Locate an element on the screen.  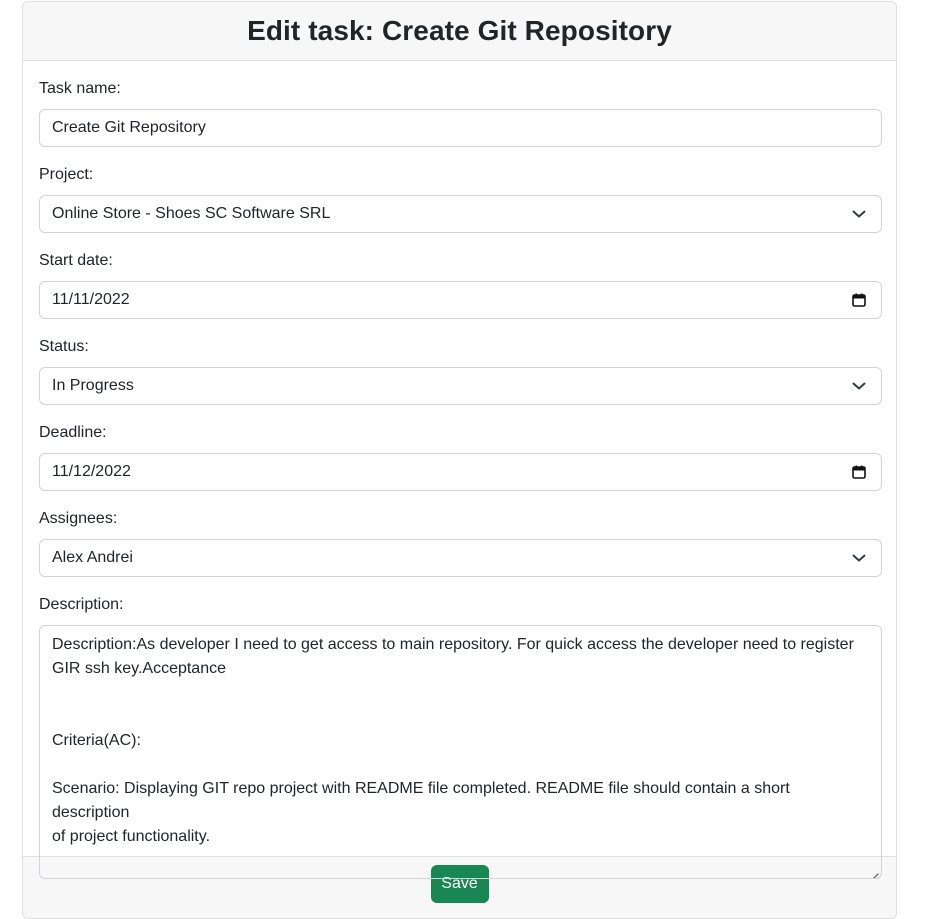
card-header: Edit task: Create Git Repository is located at coordinates (459, 31).